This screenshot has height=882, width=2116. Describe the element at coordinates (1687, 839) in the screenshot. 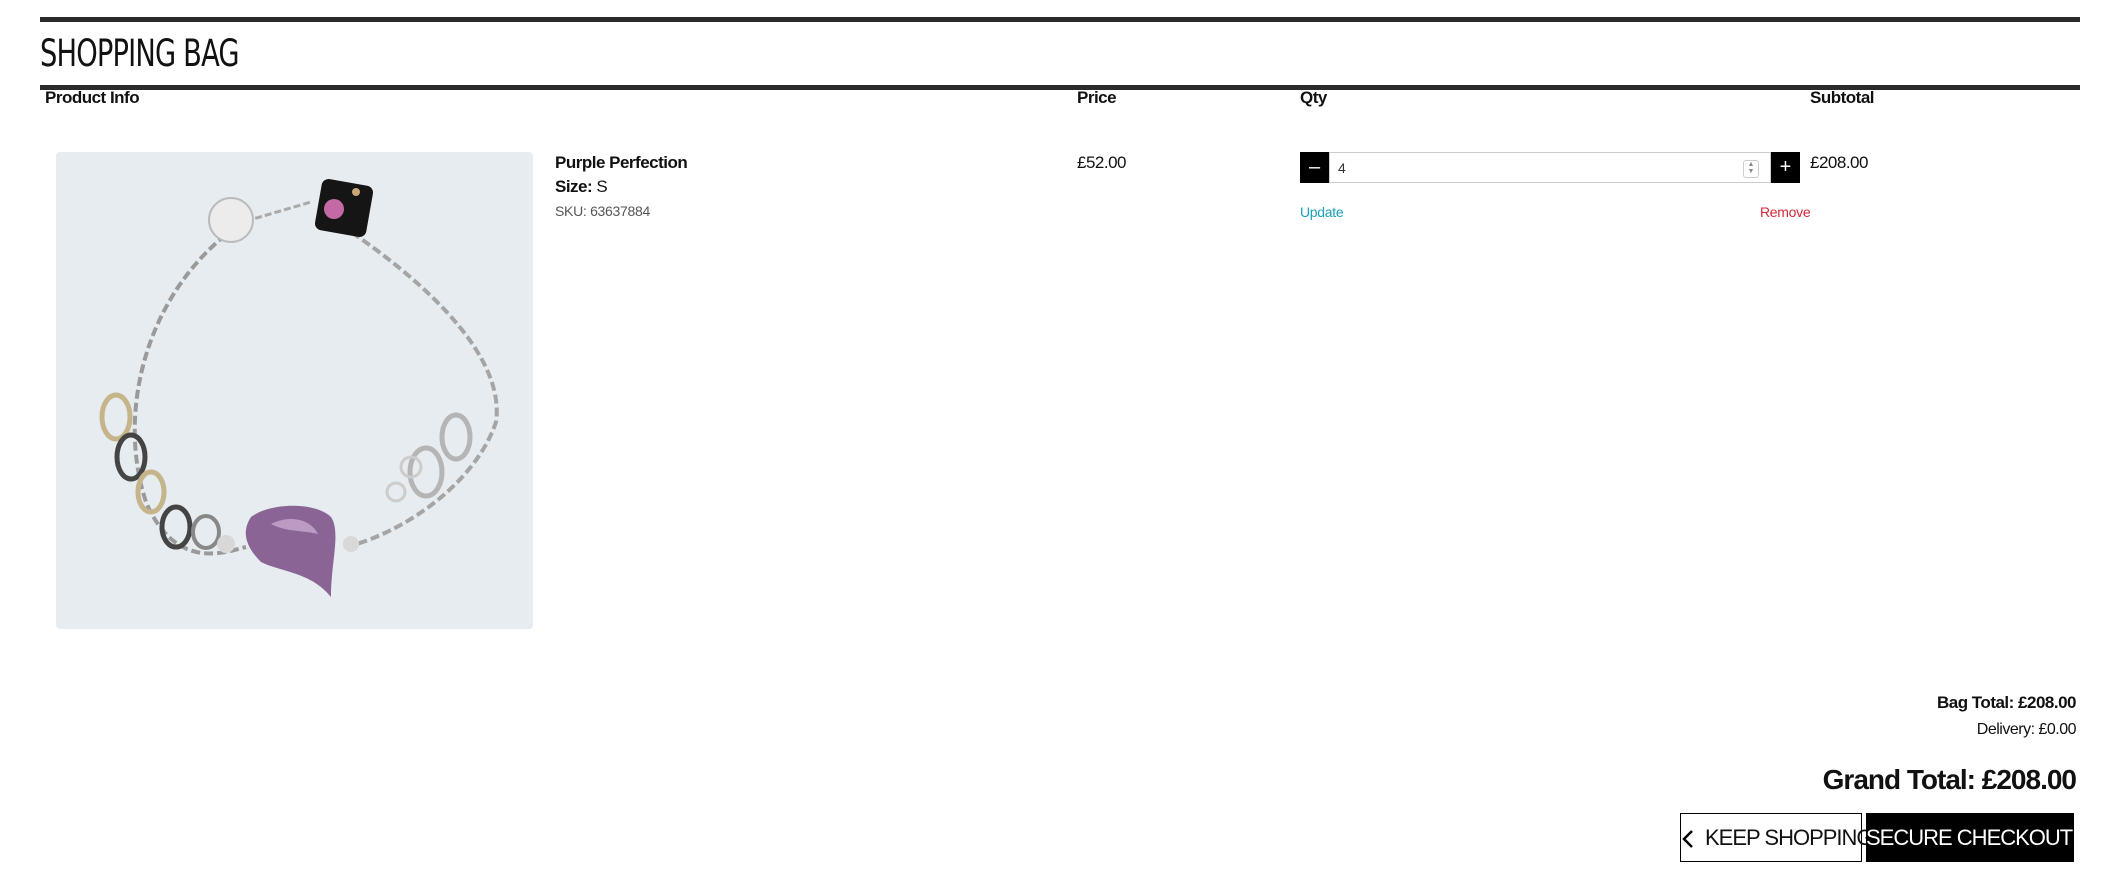

I see `chevron-left-icon` at that location.